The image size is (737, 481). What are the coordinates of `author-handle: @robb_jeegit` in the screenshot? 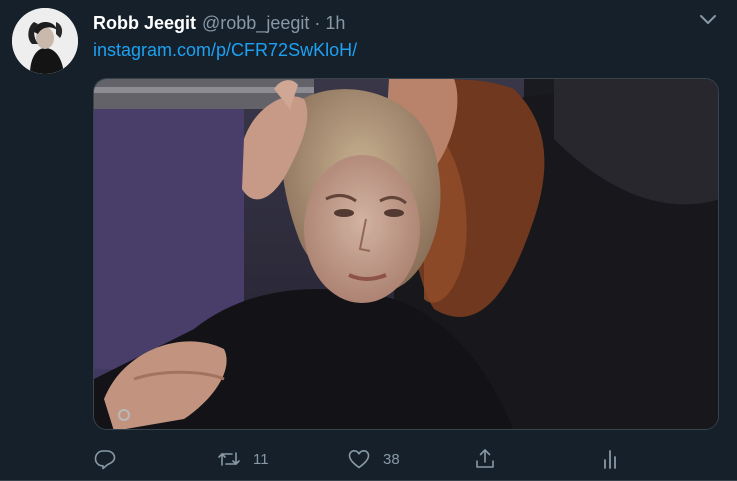 It's located at (255, 23).